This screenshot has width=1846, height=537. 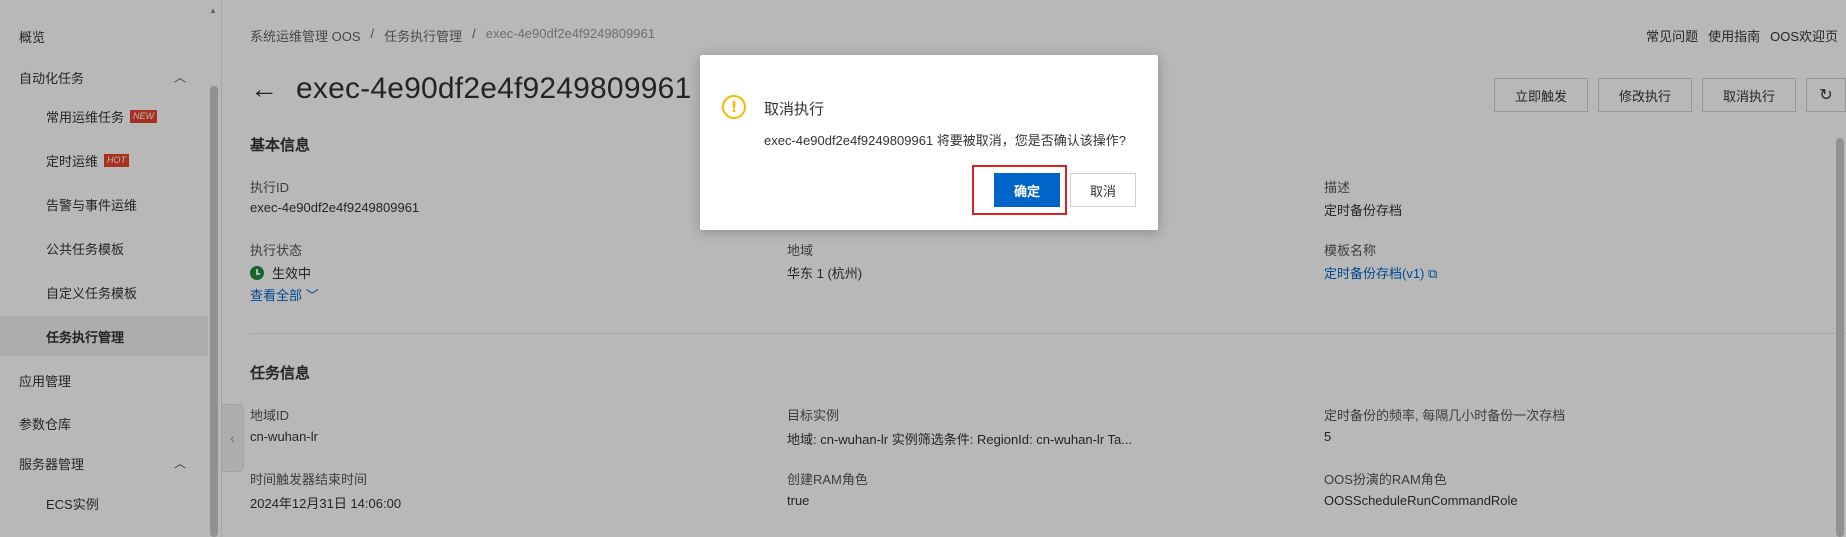 I want to click on dialog-title: 取消执行, so click(x=794, y=109).